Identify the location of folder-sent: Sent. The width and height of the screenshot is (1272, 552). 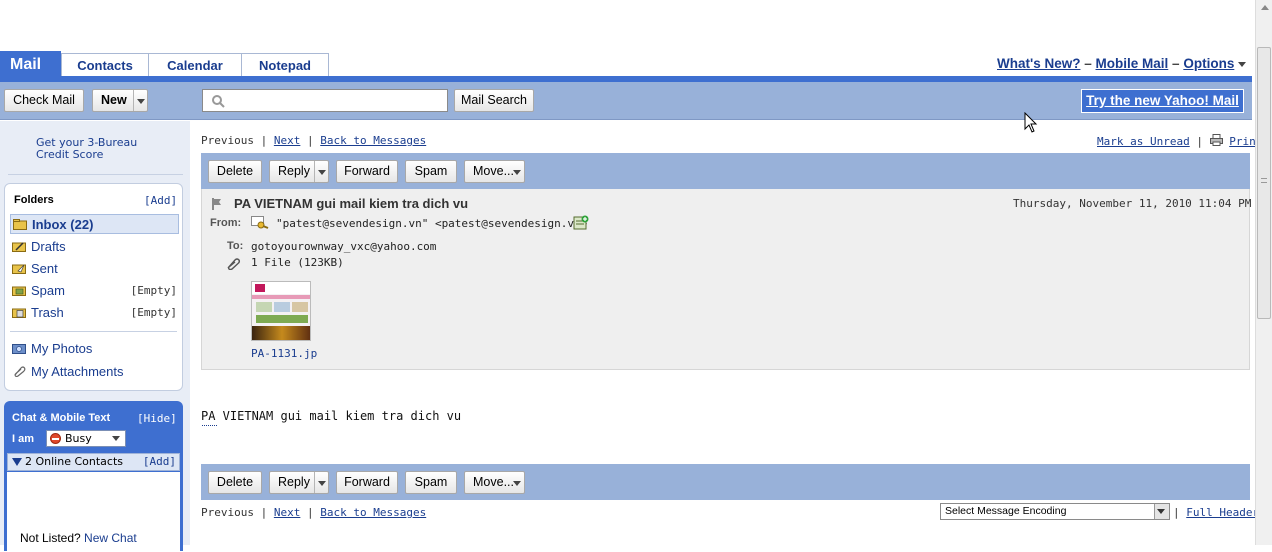
(94, 269).